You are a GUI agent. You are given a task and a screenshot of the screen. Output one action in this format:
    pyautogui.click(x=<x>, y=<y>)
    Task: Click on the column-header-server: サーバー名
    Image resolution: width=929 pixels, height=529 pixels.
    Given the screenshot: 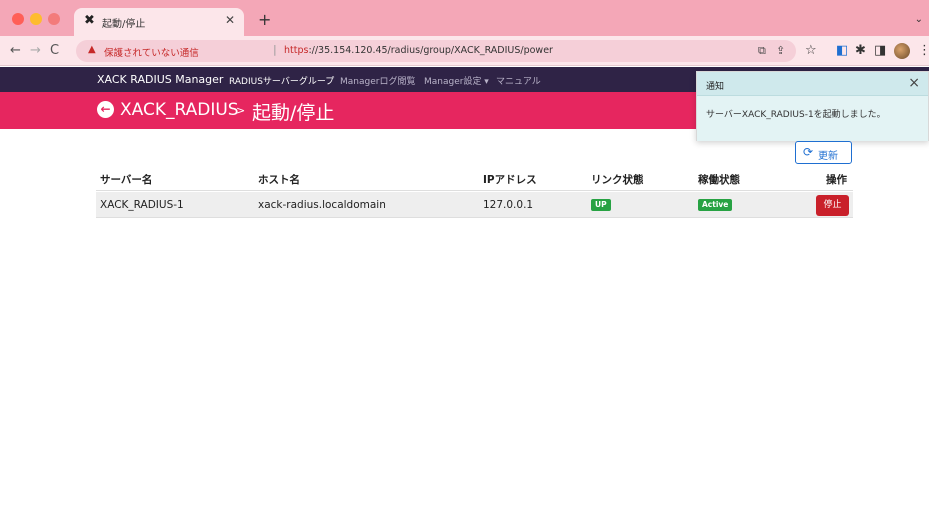 What is the action you would take?
    pyautogui.click(x=126, y=180)
    